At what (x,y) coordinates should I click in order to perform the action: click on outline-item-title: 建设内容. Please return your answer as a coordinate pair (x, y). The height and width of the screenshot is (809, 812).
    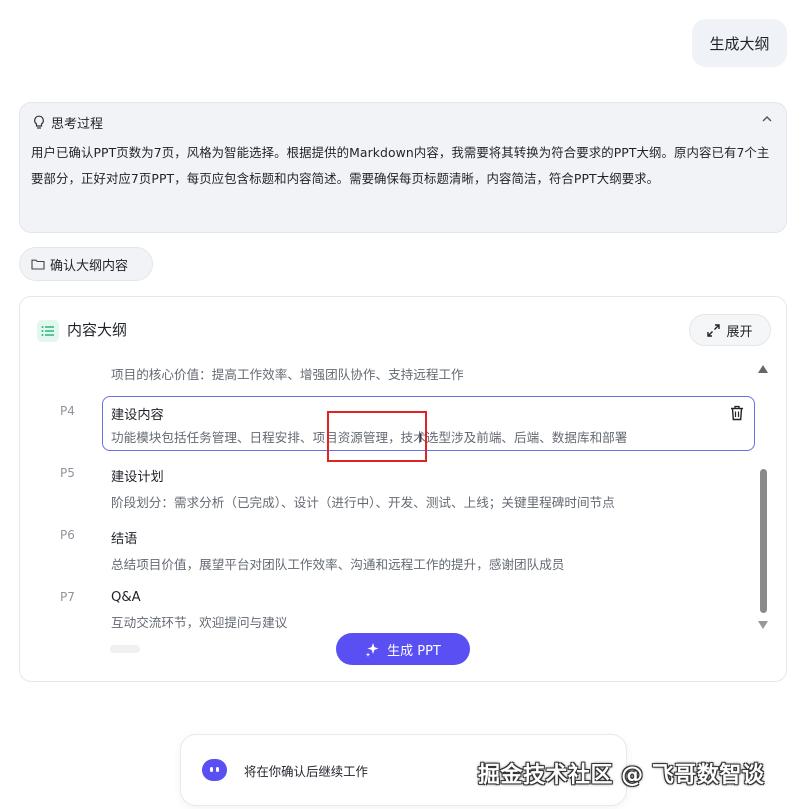
    Looking at the image, I should click on (137, 413).